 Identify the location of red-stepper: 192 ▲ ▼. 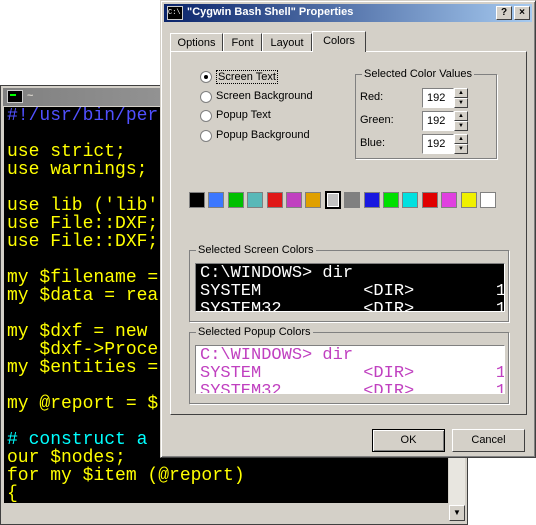
(445, 98).